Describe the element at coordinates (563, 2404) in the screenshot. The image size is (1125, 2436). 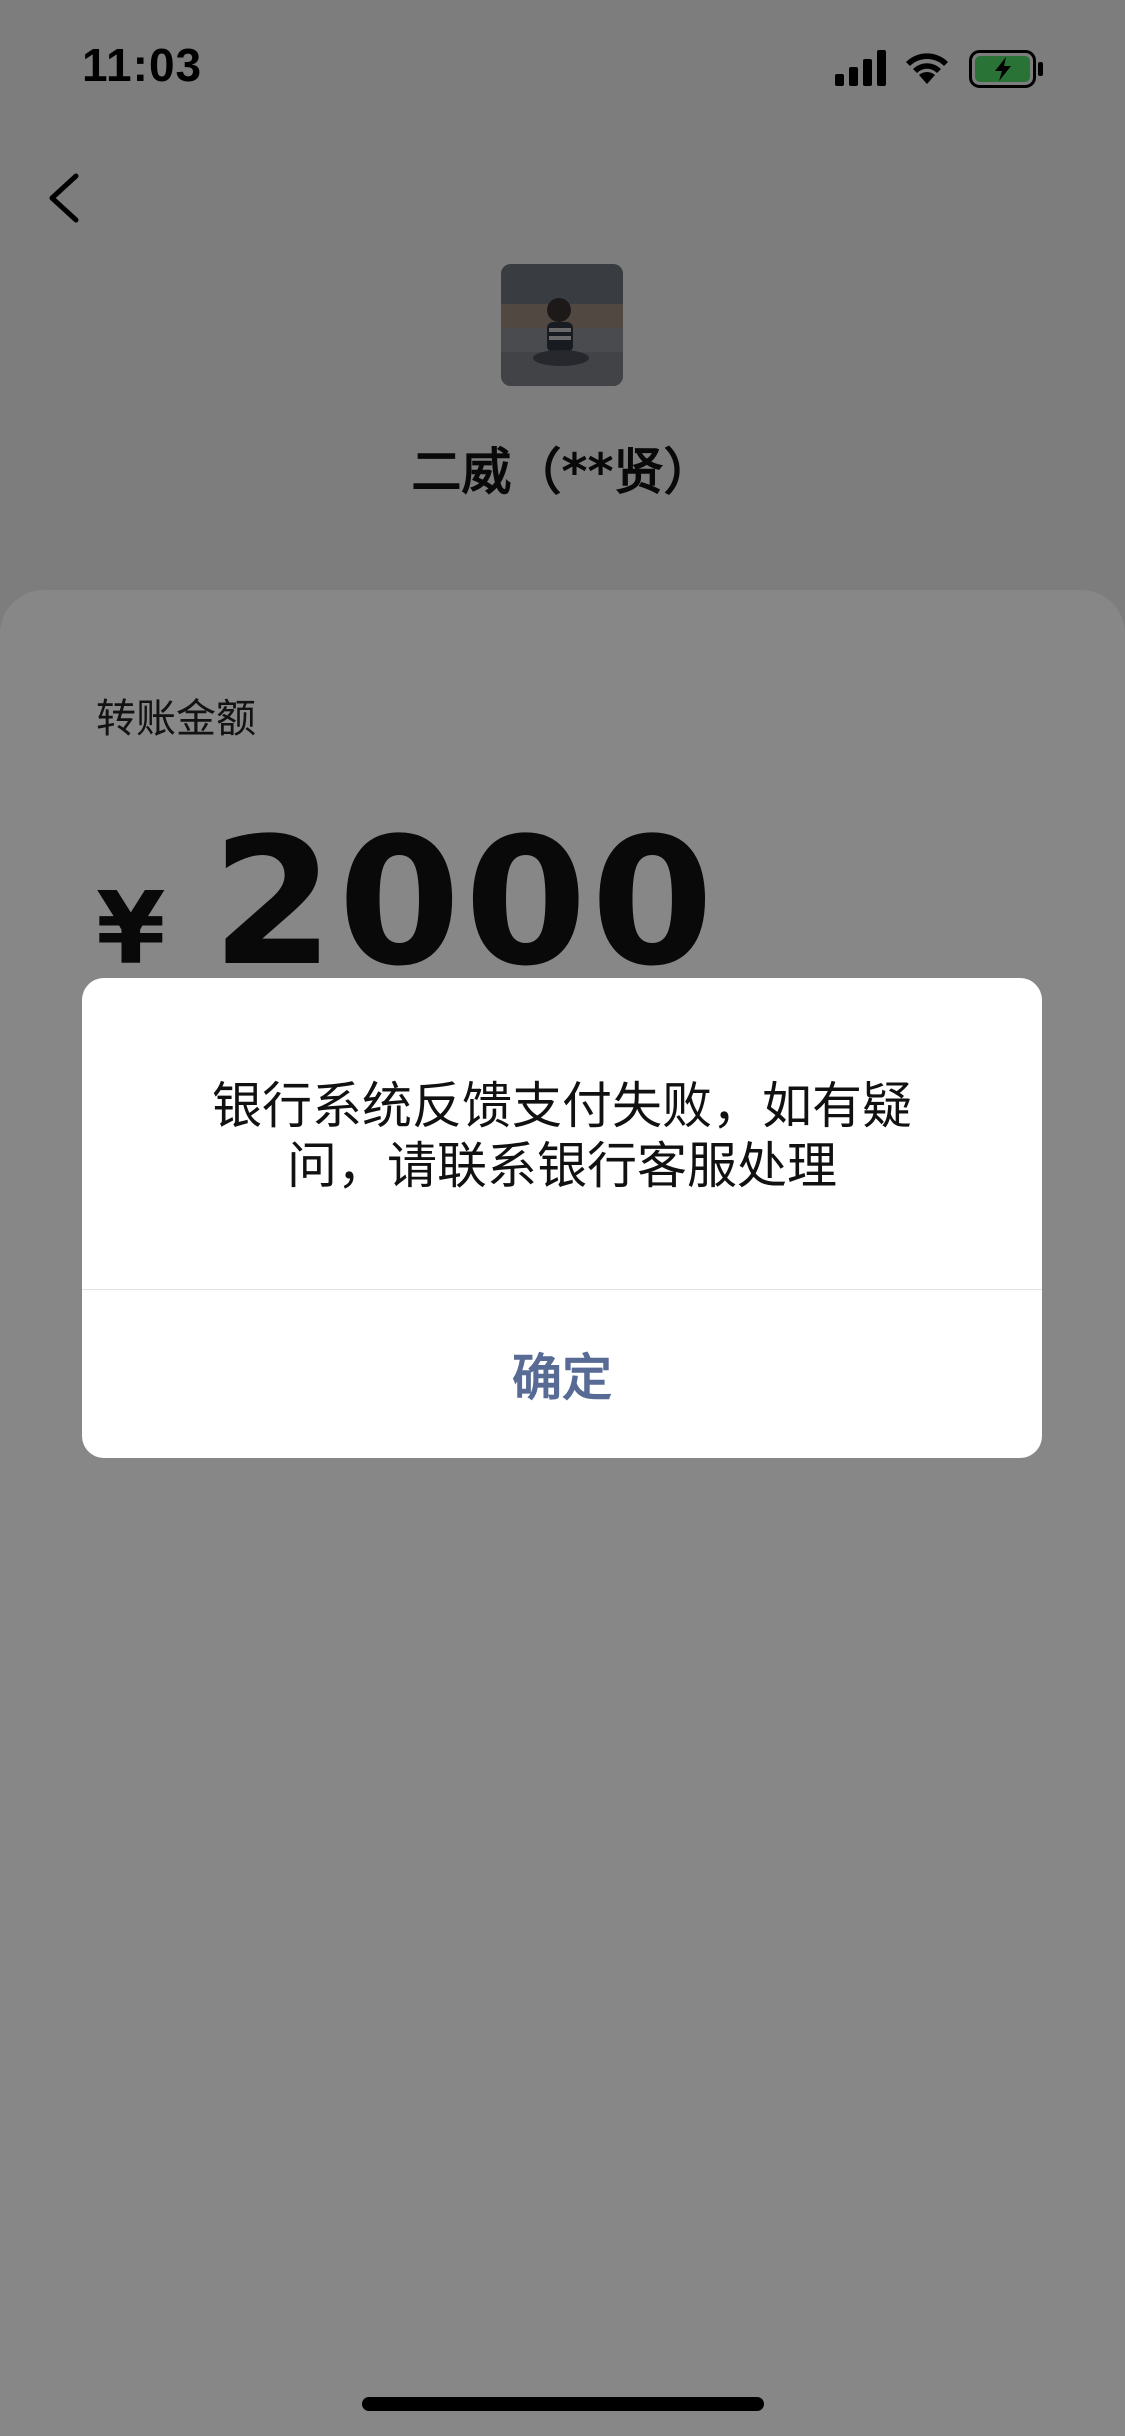
I see `home-indicator` at that location.